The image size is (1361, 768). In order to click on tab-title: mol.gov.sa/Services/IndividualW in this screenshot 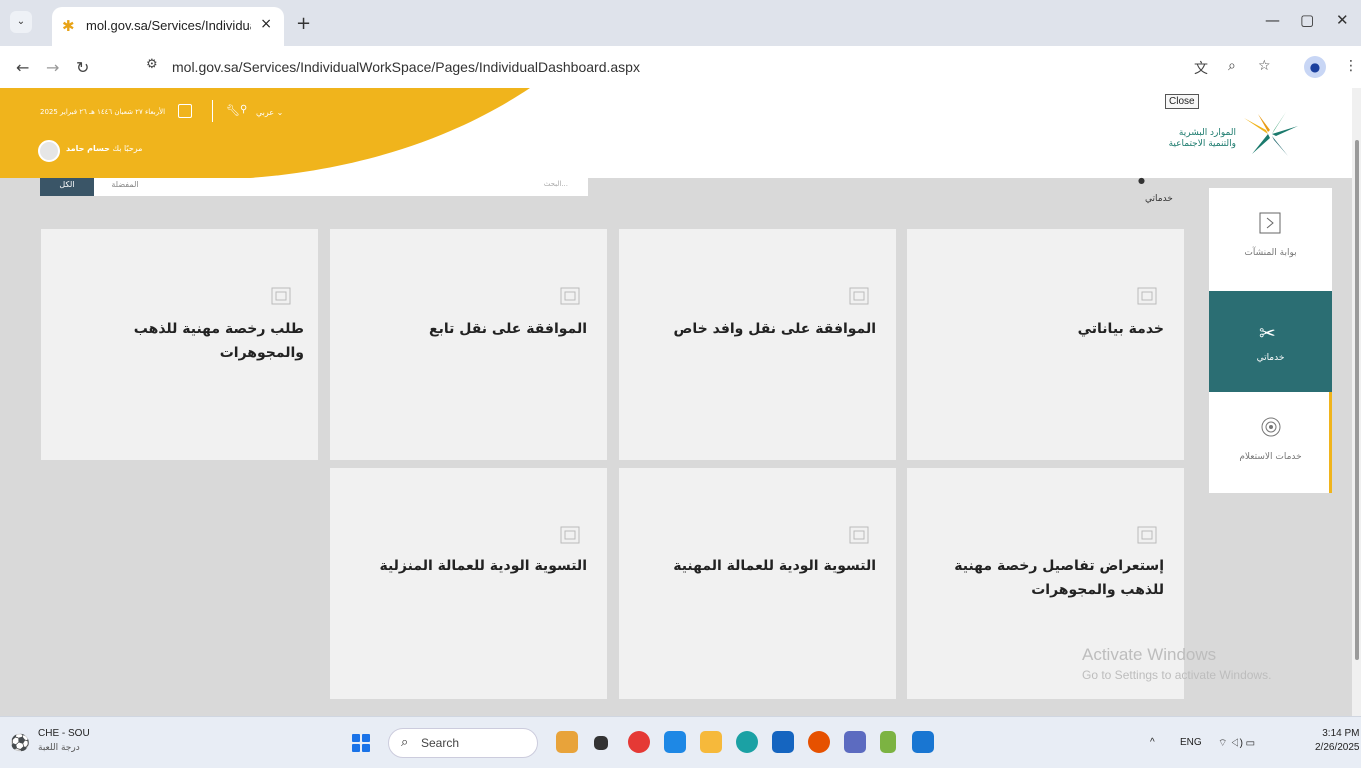, I will do `click(168, 25)`.